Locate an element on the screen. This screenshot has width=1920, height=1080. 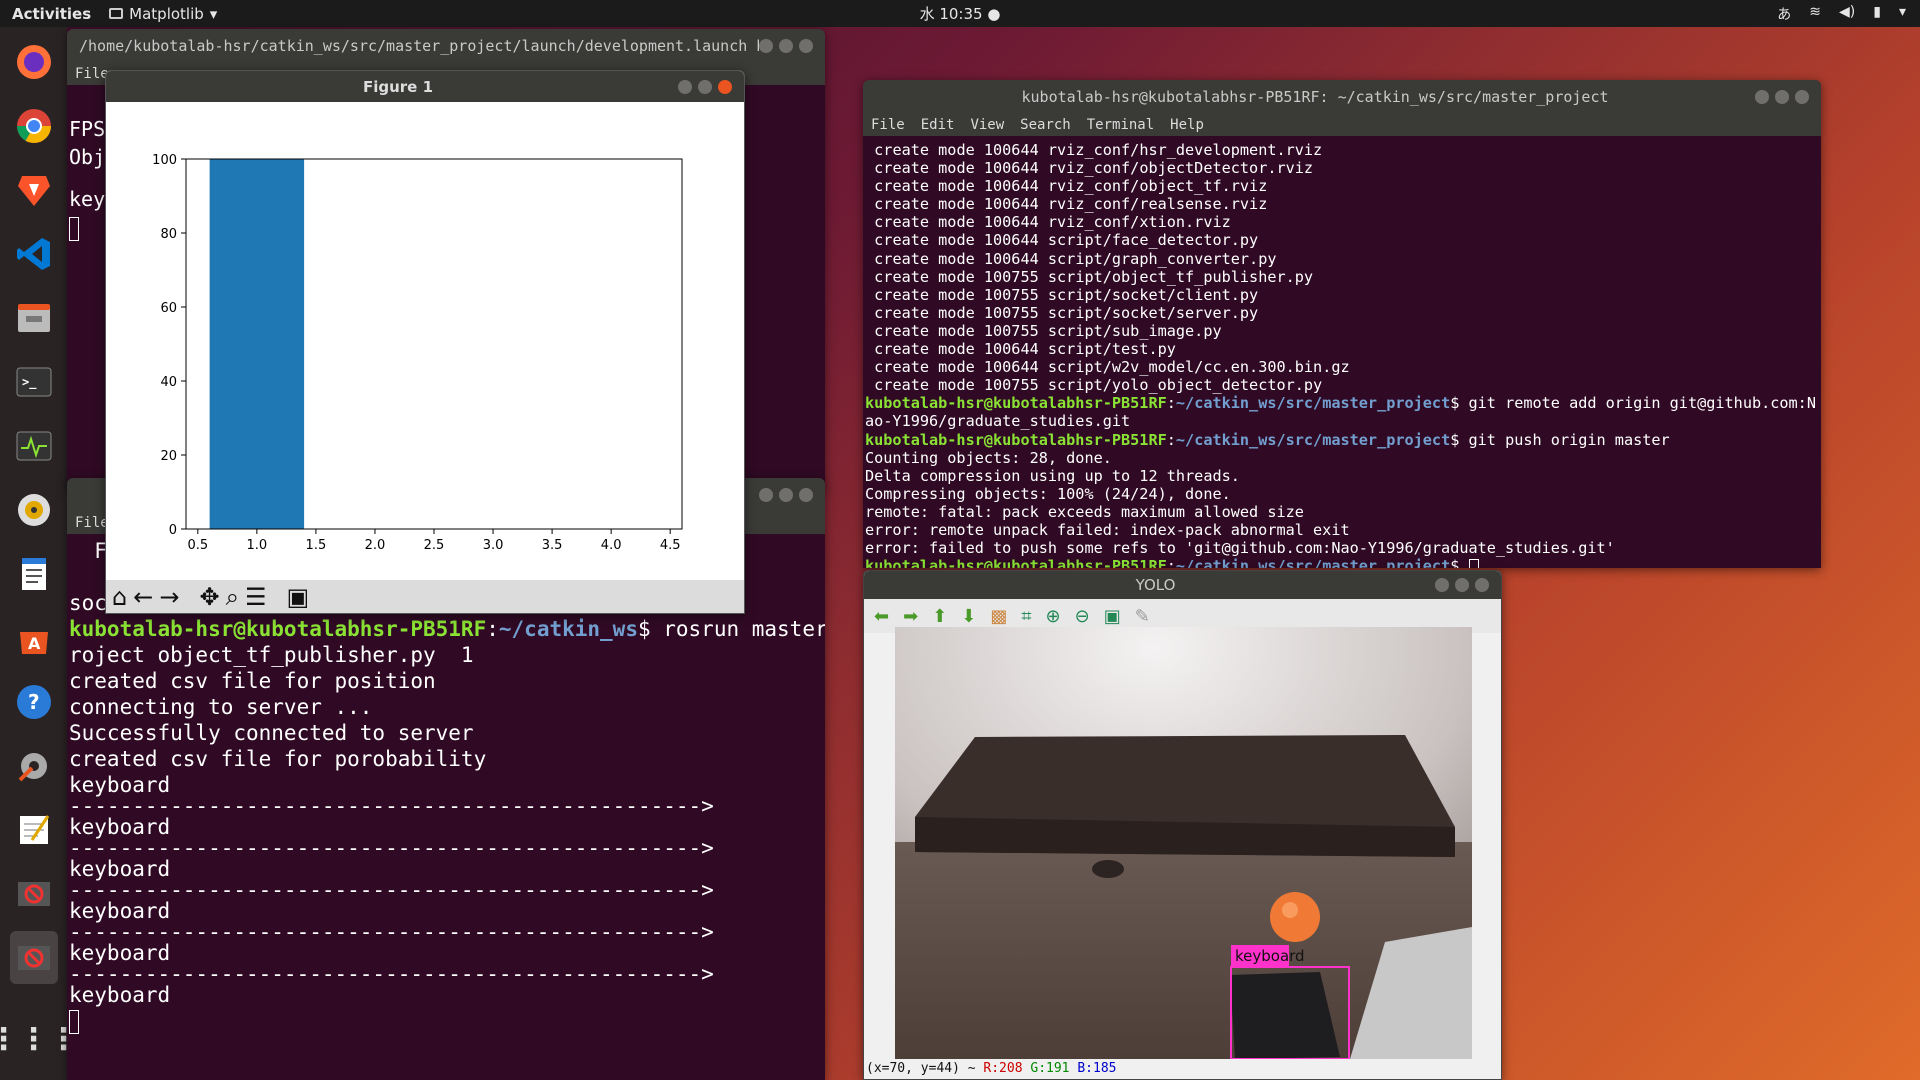
terminal-line: roject object_tf_publisher.py 1 is located at coordinates (271, 655).